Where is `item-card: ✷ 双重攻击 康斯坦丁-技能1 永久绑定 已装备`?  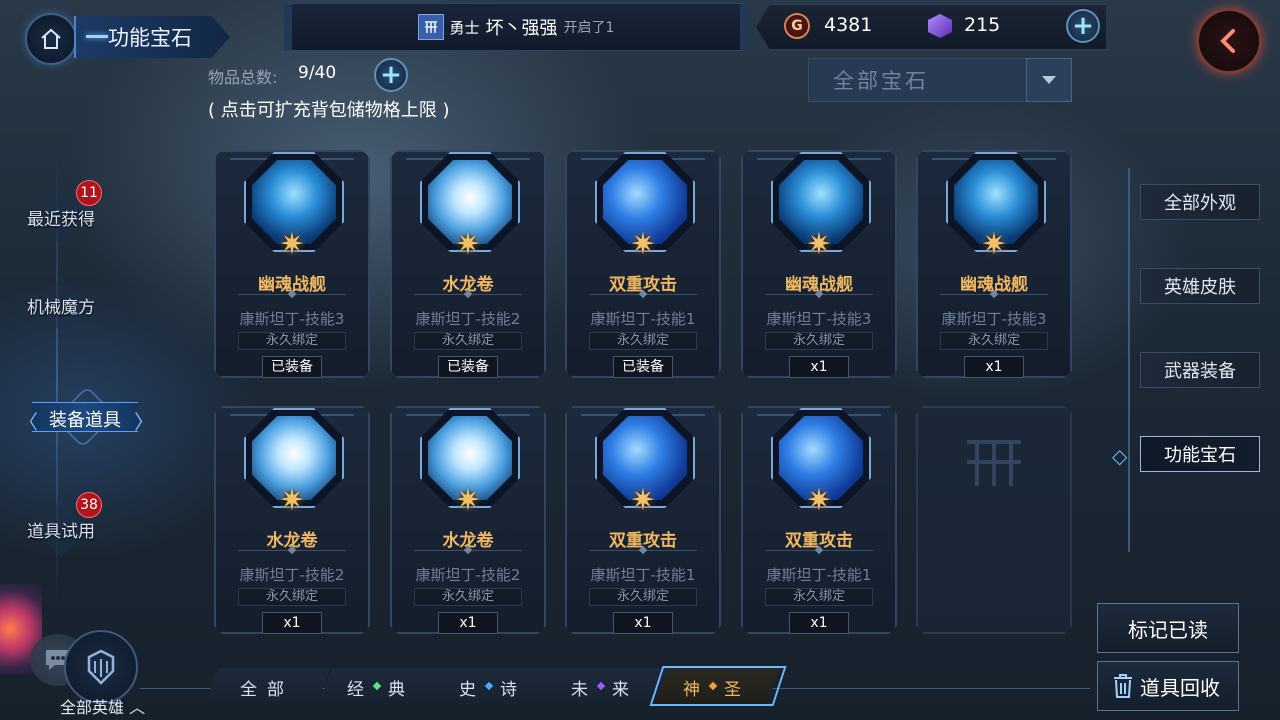
item-card: ✷ 双重攻击 康斯坦丁-技能1 永久绑定 已装备 is located at coordinates (643, 264).